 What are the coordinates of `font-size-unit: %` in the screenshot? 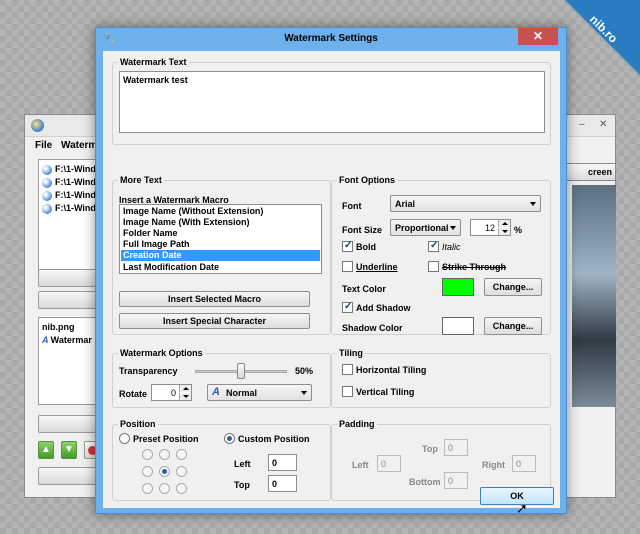 It's located at (518, 230).